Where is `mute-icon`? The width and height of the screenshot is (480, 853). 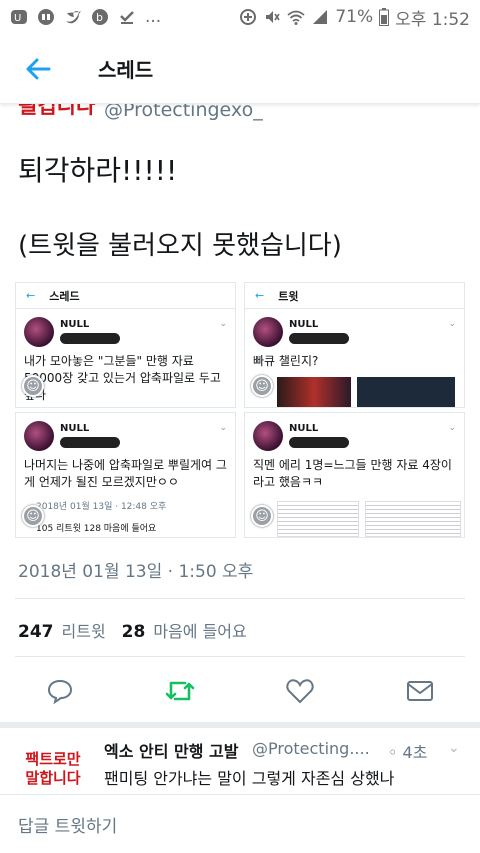 mute-icon is located at coordinates (273, 17).